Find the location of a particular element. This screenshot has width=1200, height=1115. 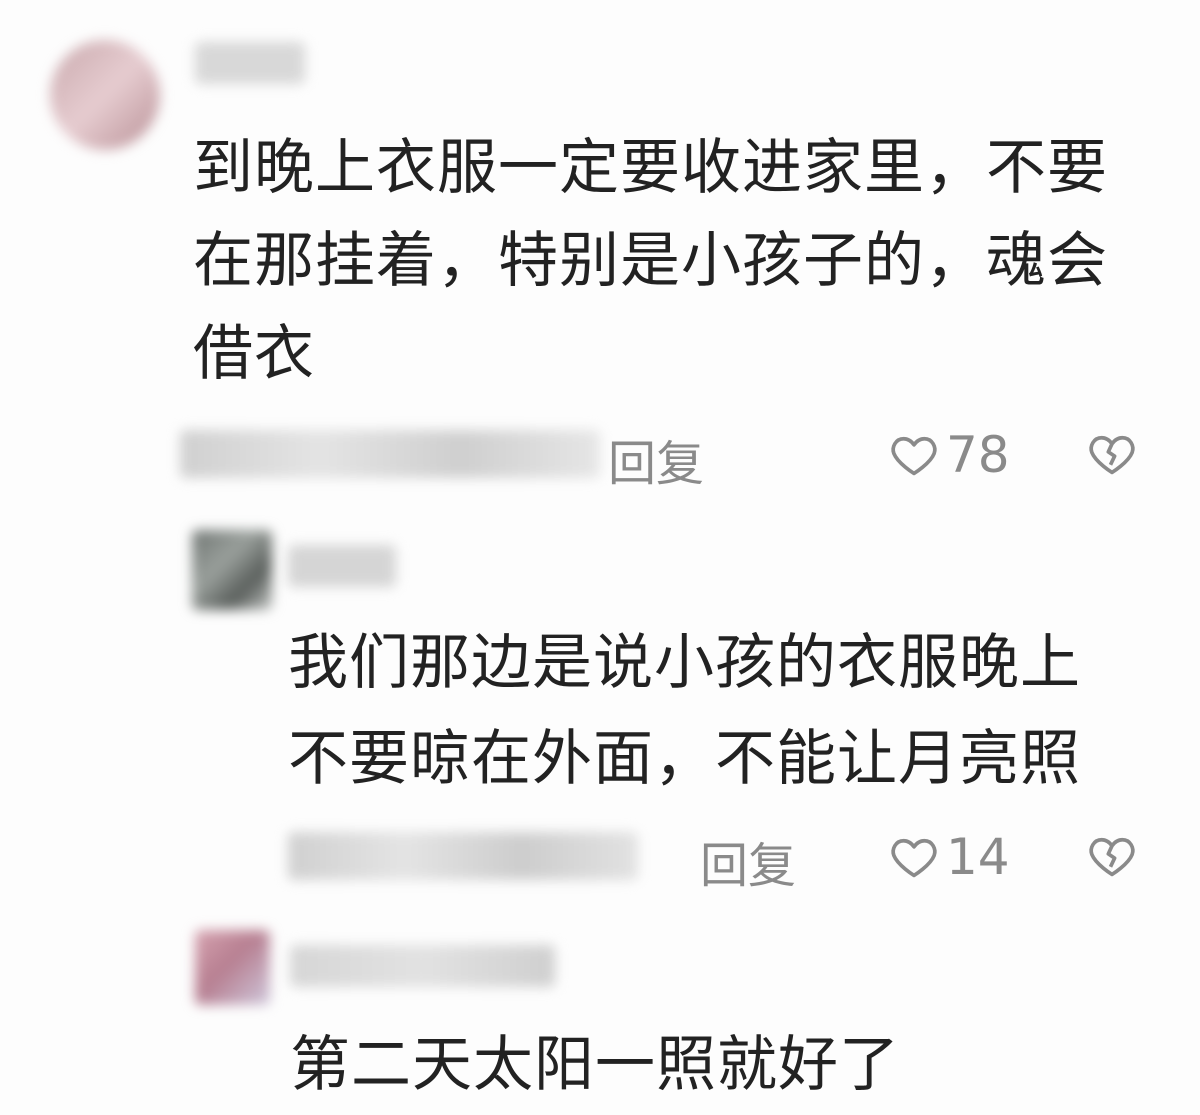

like-button: 78 is located at coordinates (949, 455).